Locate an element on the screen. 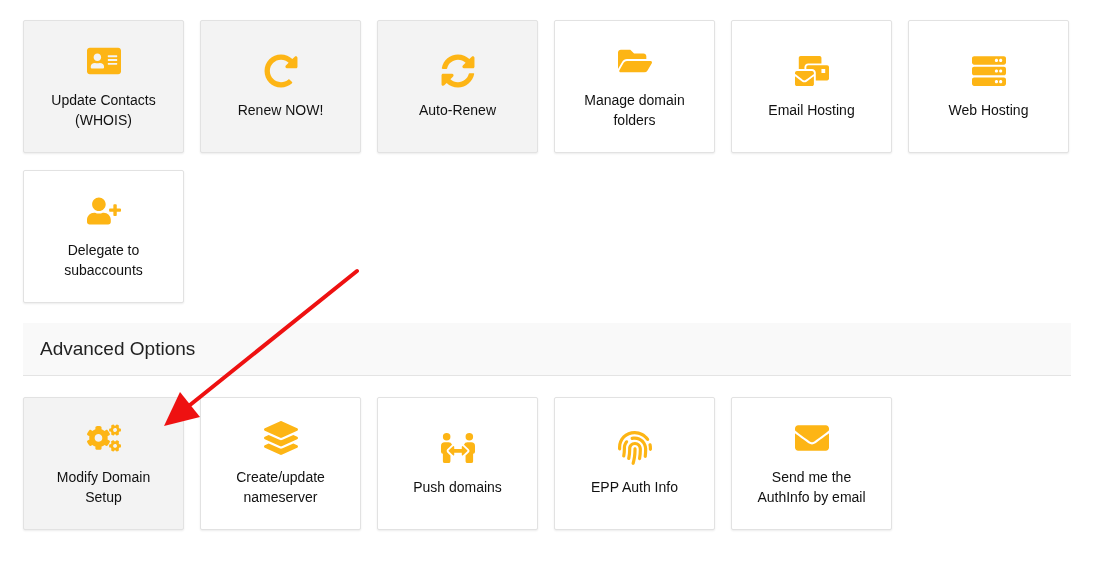  option-tile: EPP Auth Info is located at coordinates (634, 463).